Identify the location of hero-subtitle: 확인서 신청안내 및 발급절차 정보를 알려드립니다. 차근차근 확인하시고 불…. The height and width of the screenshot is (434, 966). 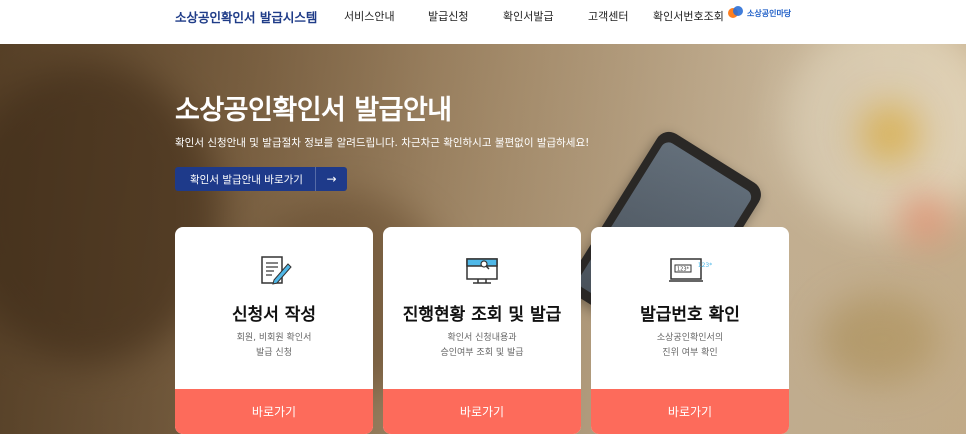
(382, 143).